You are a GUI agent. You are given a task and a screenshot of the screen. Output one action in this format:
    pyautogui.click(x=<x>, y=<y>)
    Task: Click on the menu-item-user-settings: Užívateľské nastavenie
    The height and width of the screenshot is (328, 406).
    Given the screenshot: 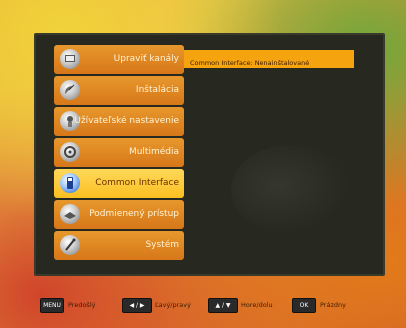 What is the action you would take?
    pyautogui.click(x=119, y=121)
    